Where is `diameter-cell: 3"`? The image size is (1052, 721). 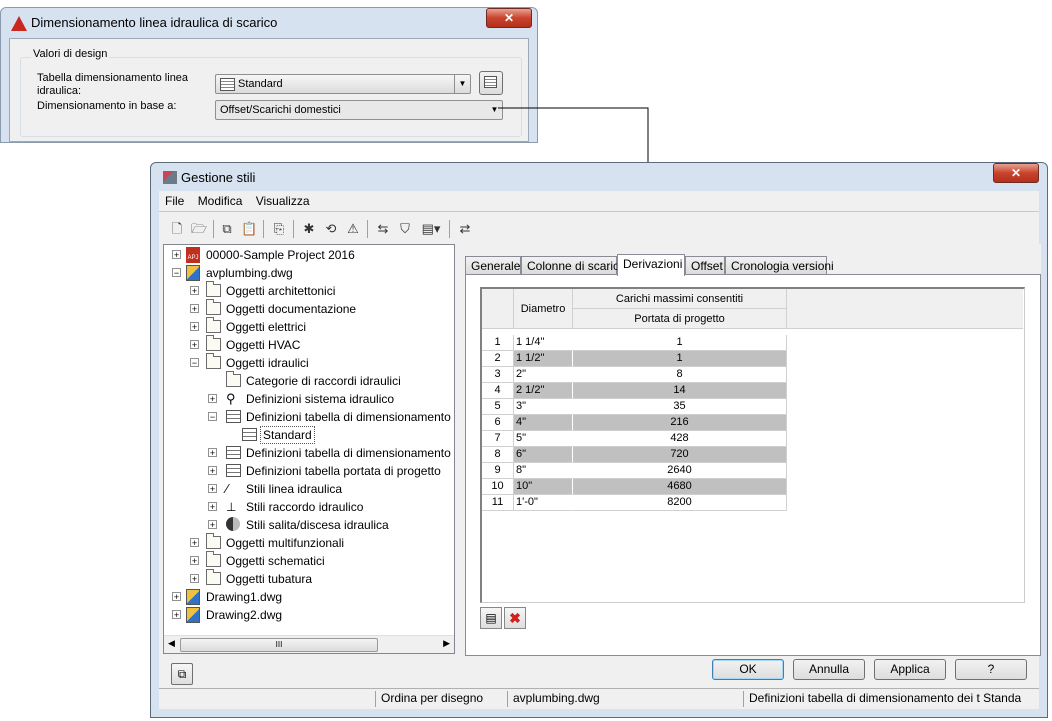
diameter-cell: 3" is located at coordinates (543, 407).